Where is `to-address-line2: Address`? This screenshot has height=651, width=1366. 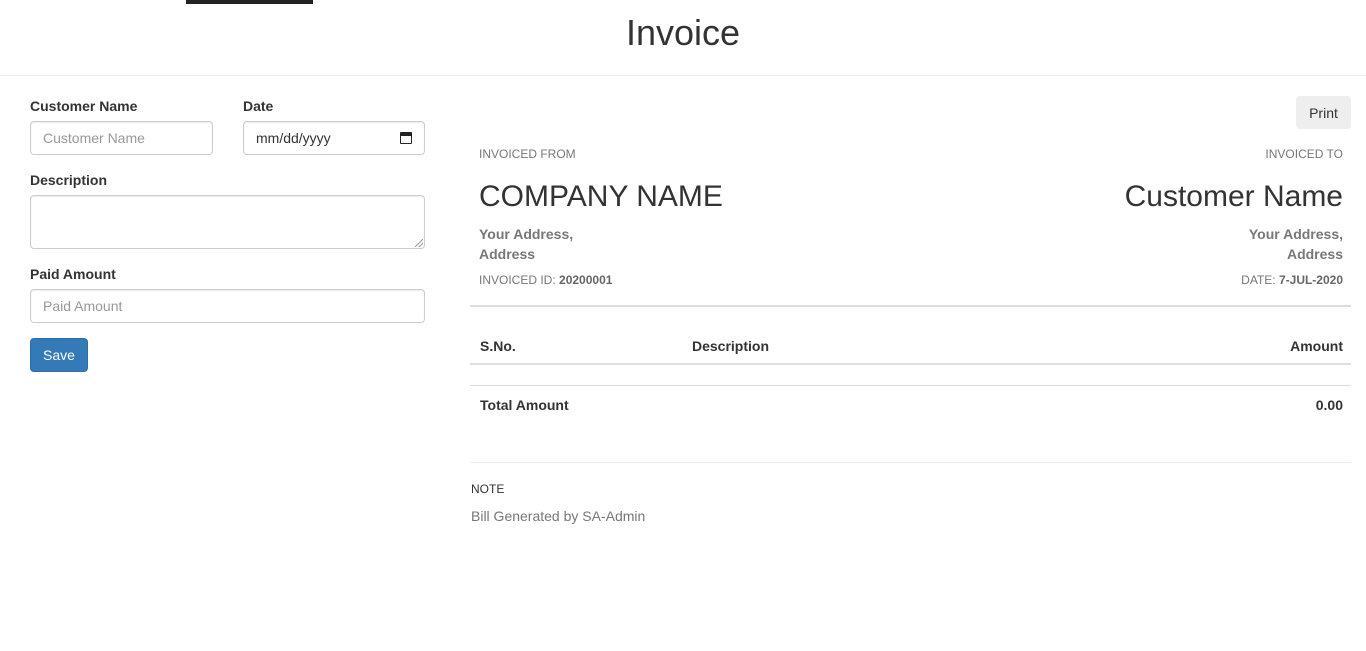 to-address-line2: Address is located at coordinates (1314, 254).